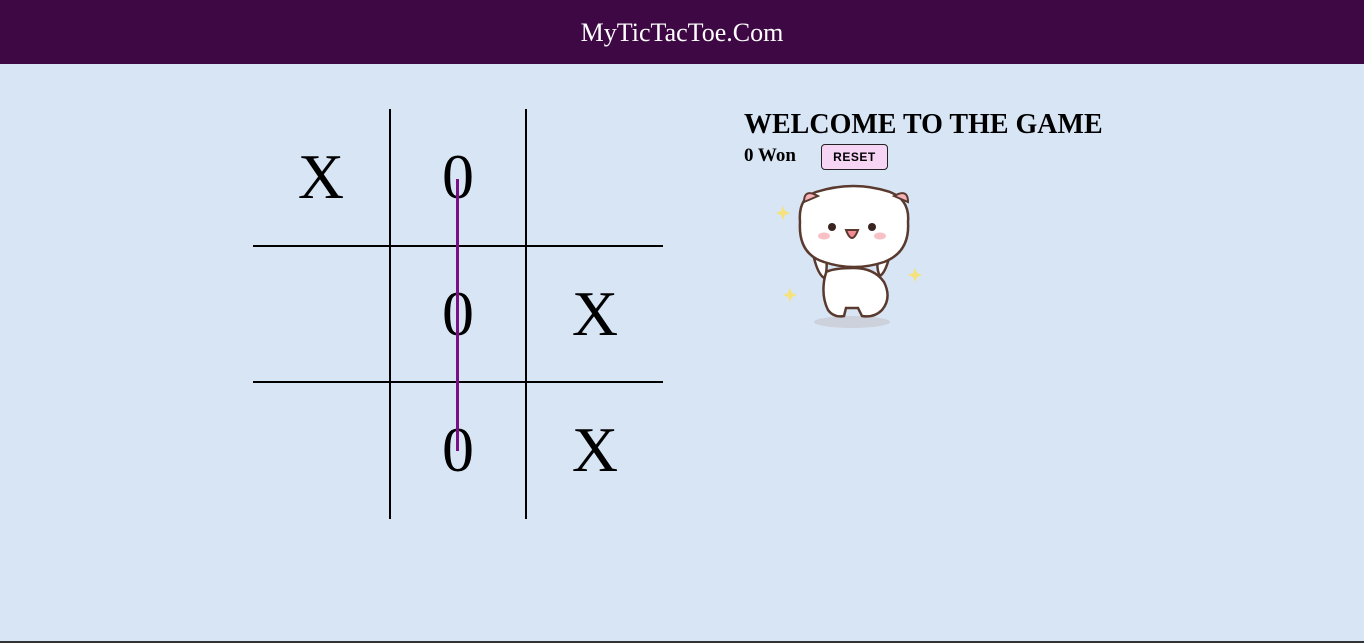 The height and width of the screenshot is (643, 1364). Describe the element at coordinates (321, 177) in the screenshot. I see `board-cell-0: X` at that location.